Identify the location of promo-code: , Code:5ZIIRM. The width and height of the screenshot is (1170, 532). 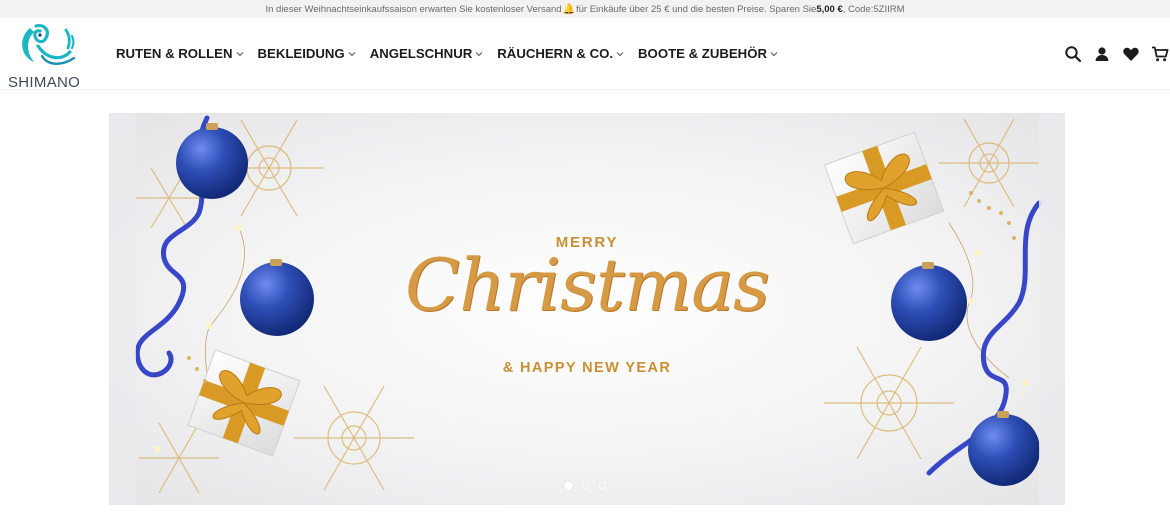
(873, 9).